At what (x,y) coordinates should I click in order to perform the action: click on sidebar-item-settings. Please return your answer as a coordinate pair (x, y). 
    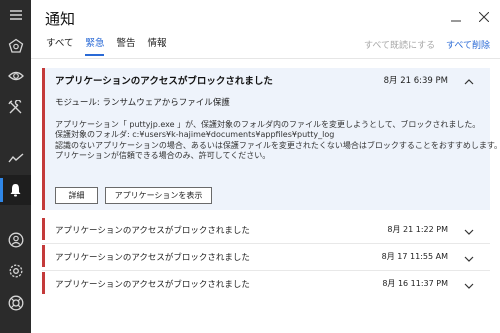
    Looking at the image, I should click on (15, 271).